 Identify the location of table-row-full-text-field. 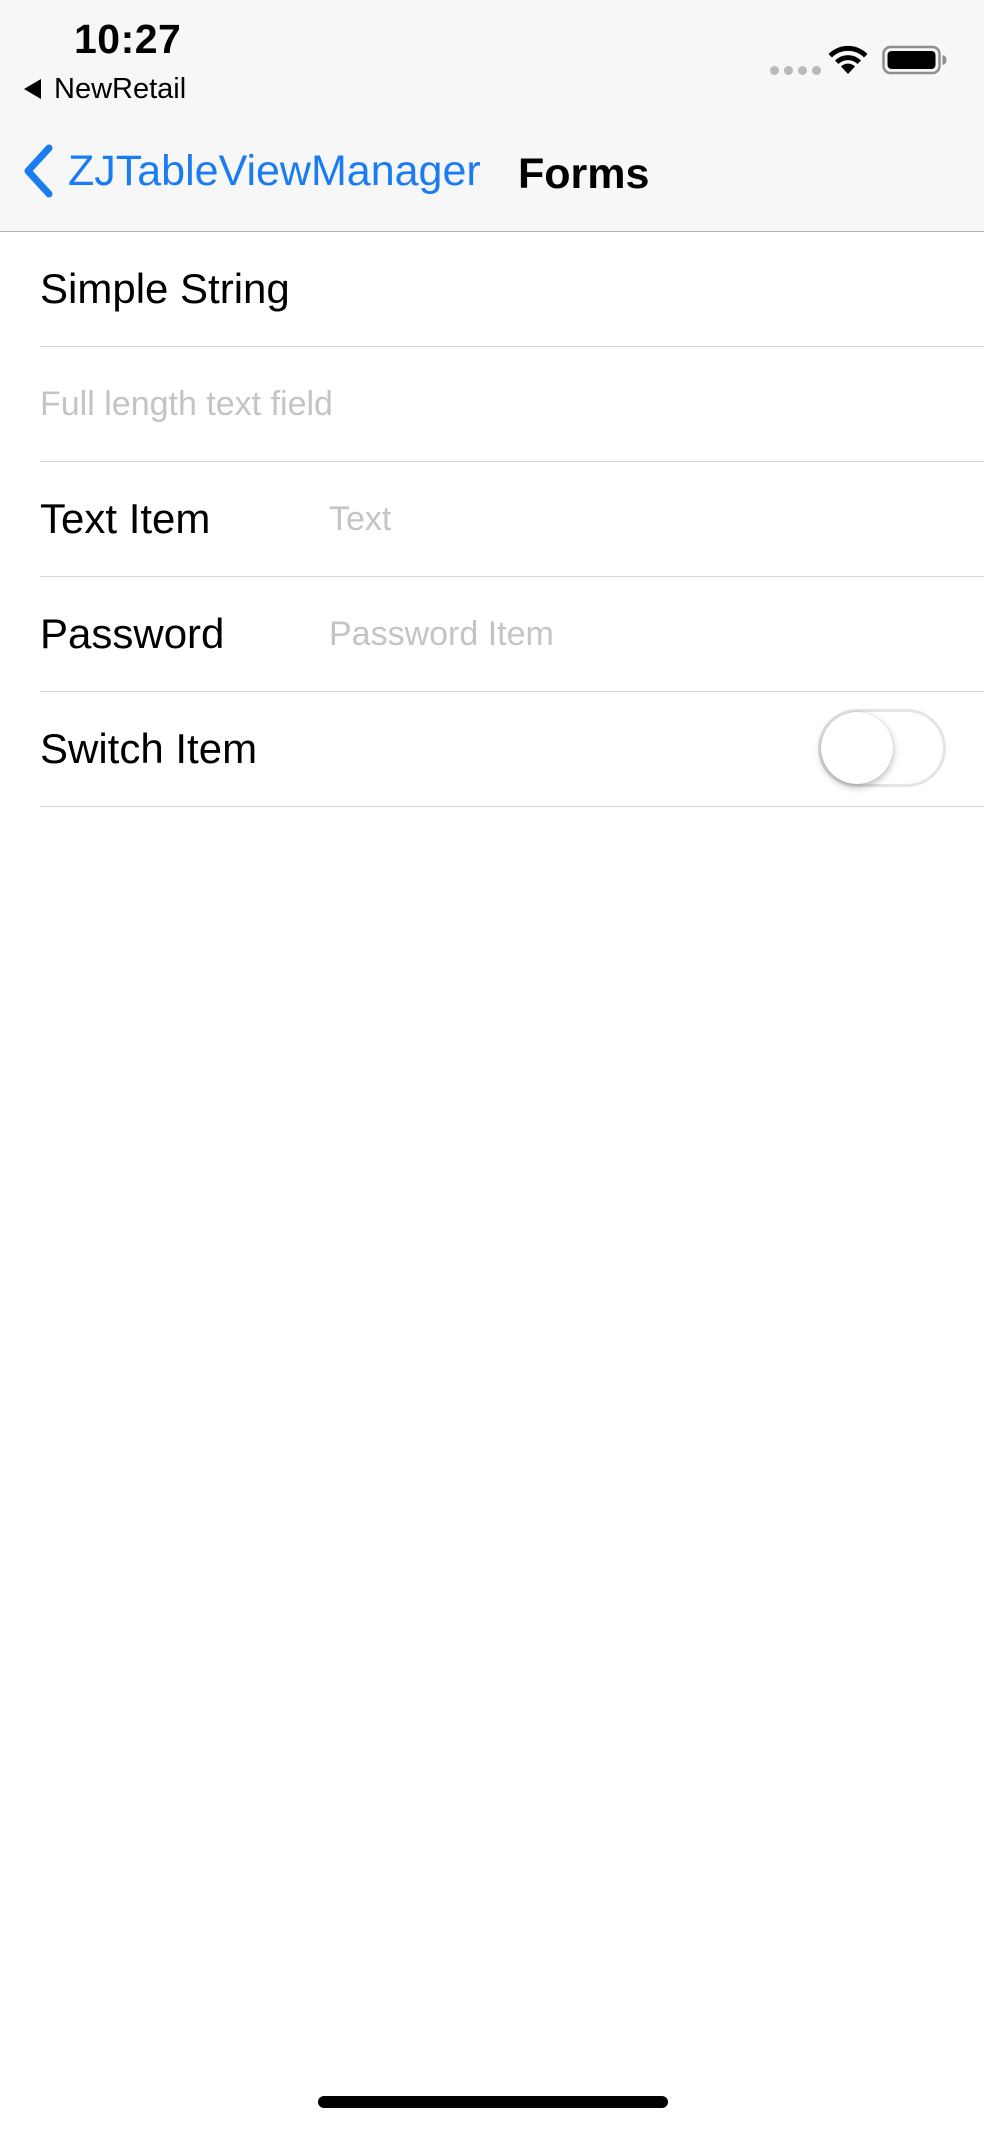
(512, 404).